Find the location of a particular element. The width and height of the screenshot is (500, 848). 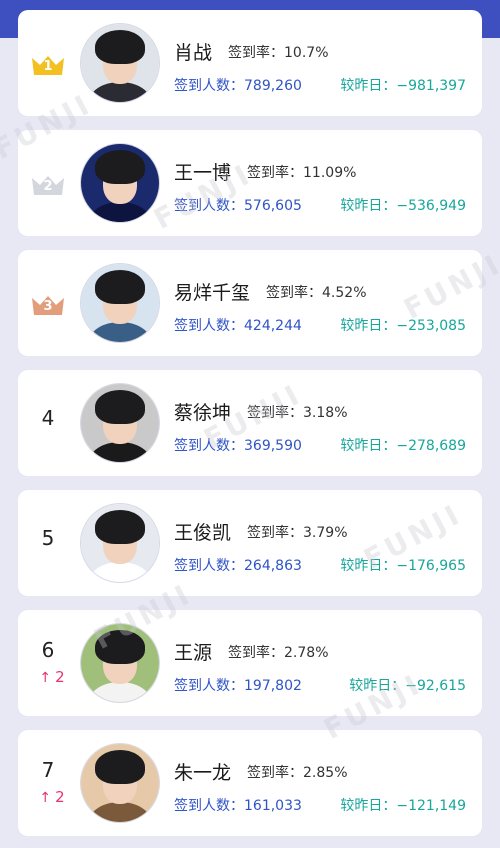

rank-number: 1 is located at coordinates (48, 66).